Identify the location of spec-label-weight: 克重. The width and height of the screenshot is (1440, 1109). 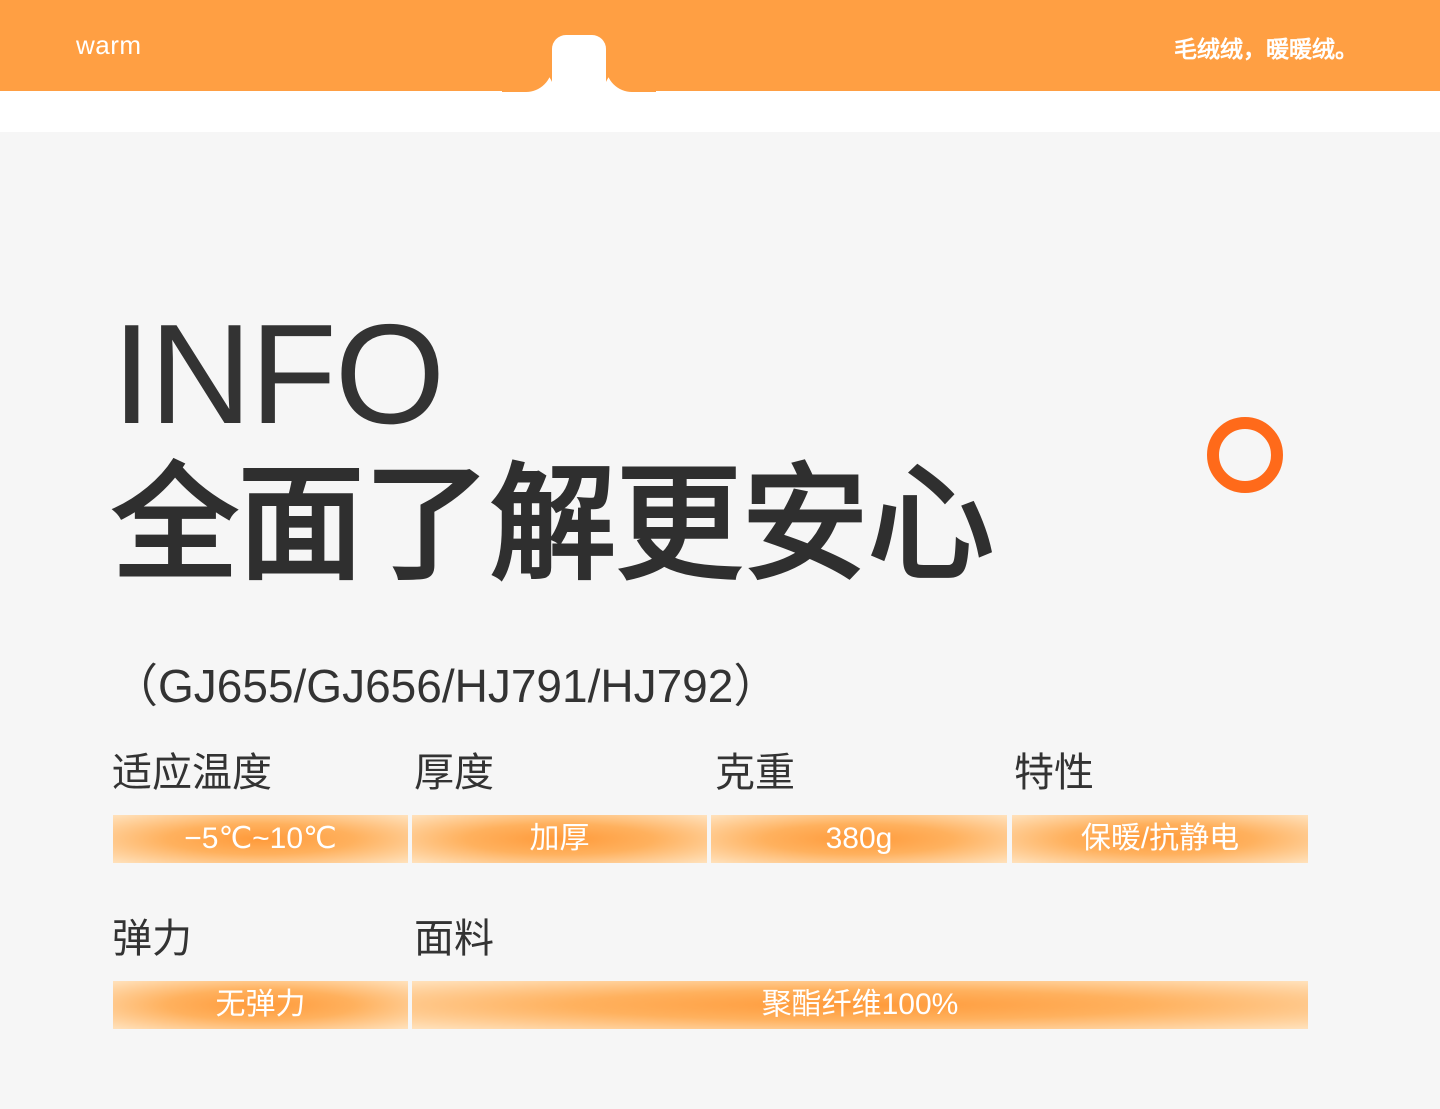
(755, 773).